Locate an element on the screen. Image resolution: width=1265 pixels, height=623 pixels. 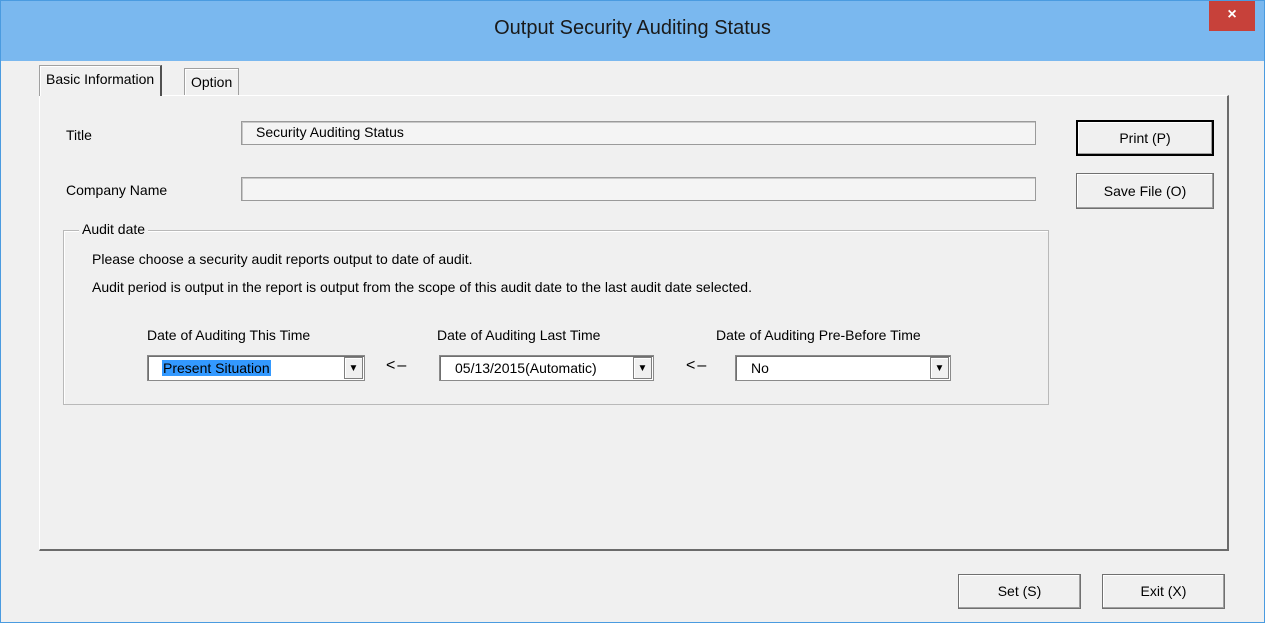
pre-before-select-value: No is located at coordinates (760, 368).